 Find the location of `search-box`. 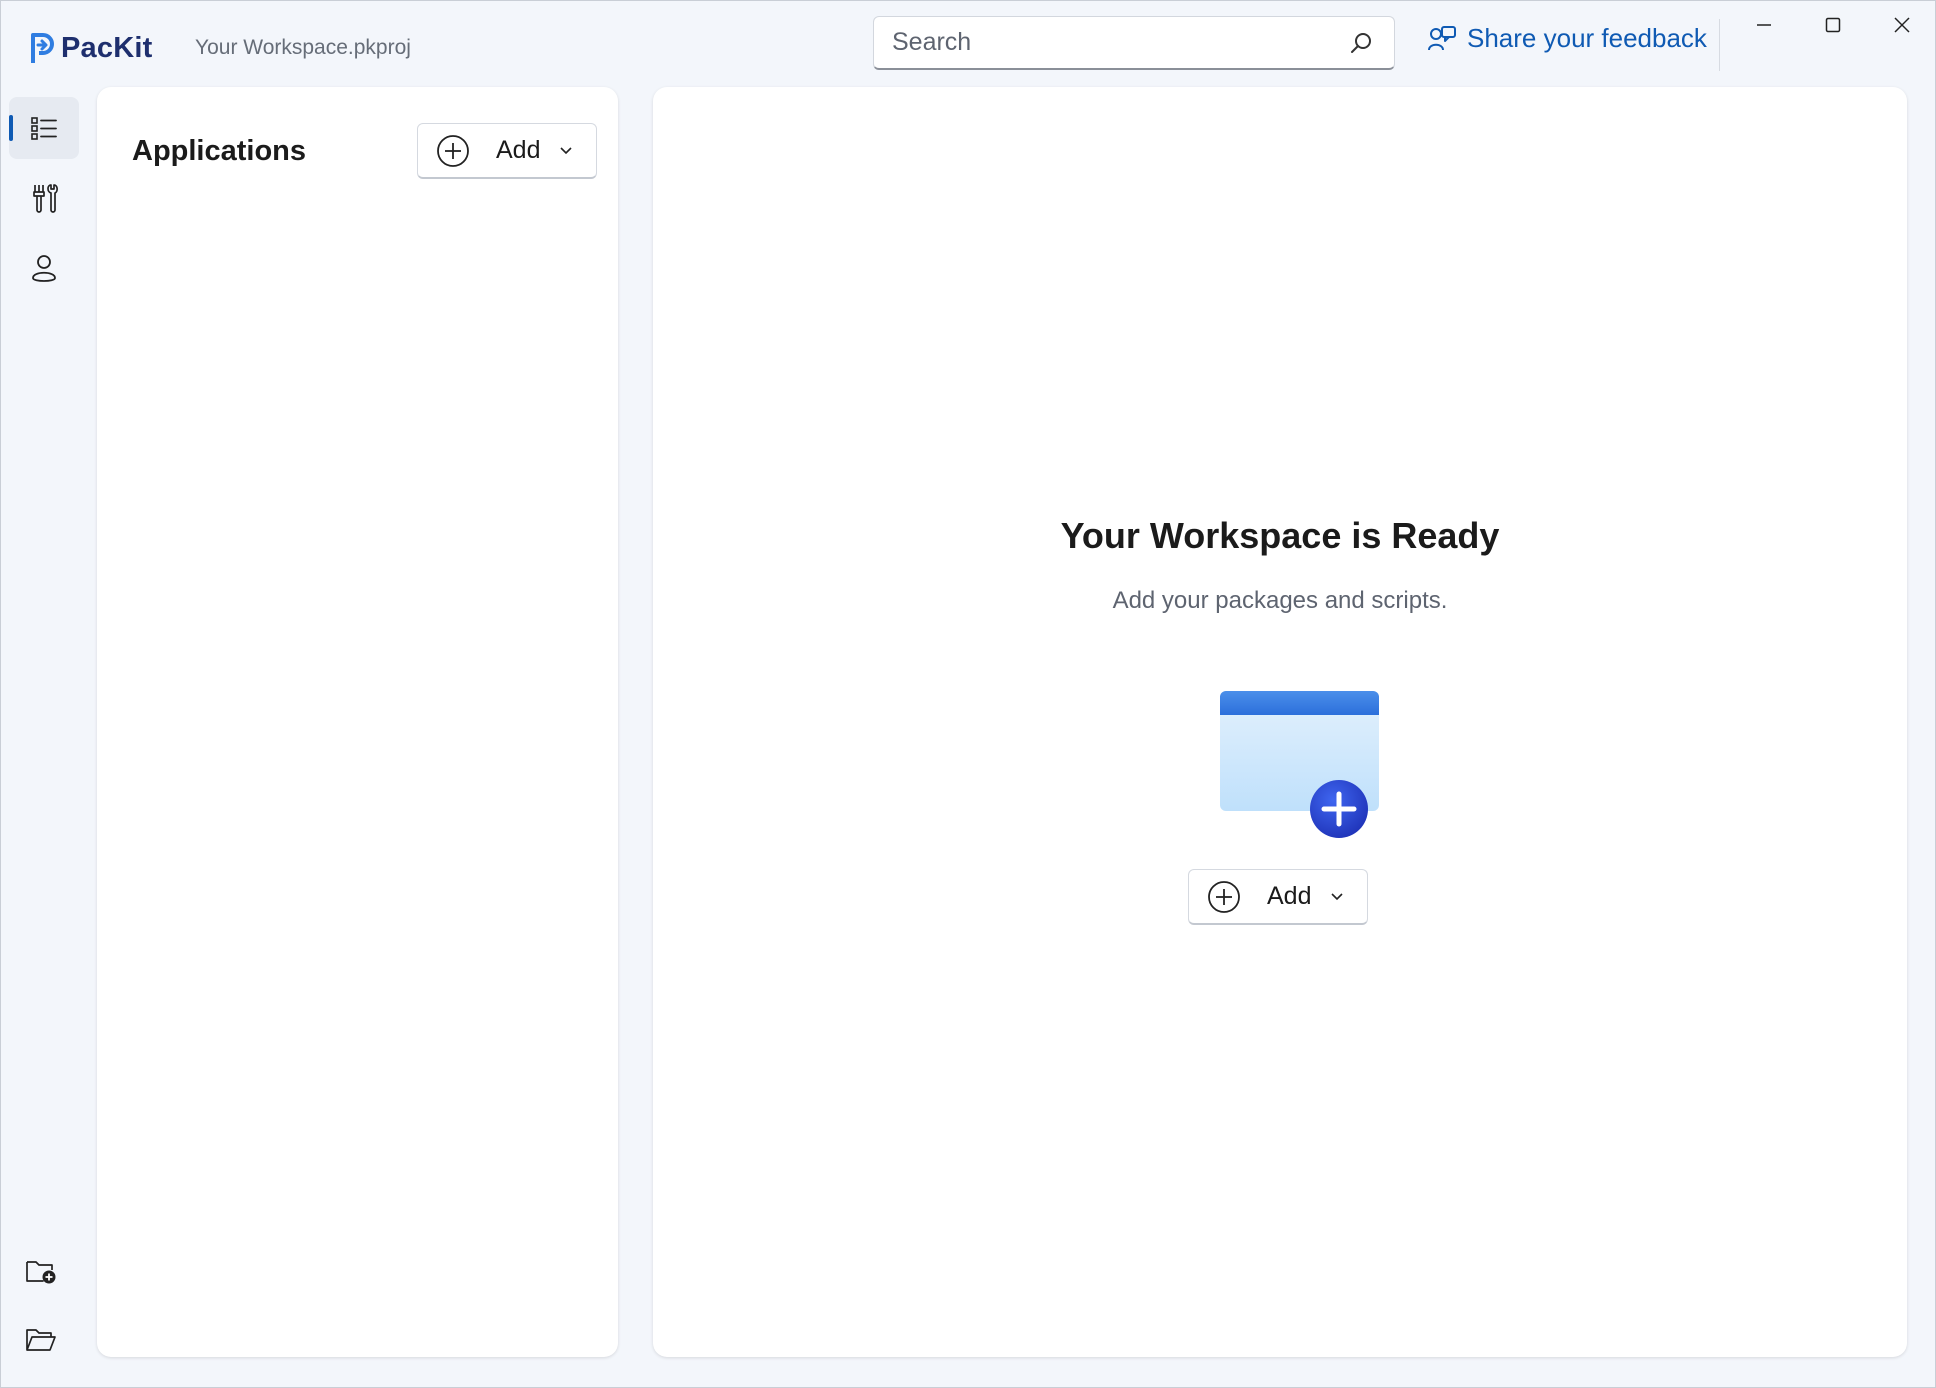

search-box is located at coordinates (1134, 43).